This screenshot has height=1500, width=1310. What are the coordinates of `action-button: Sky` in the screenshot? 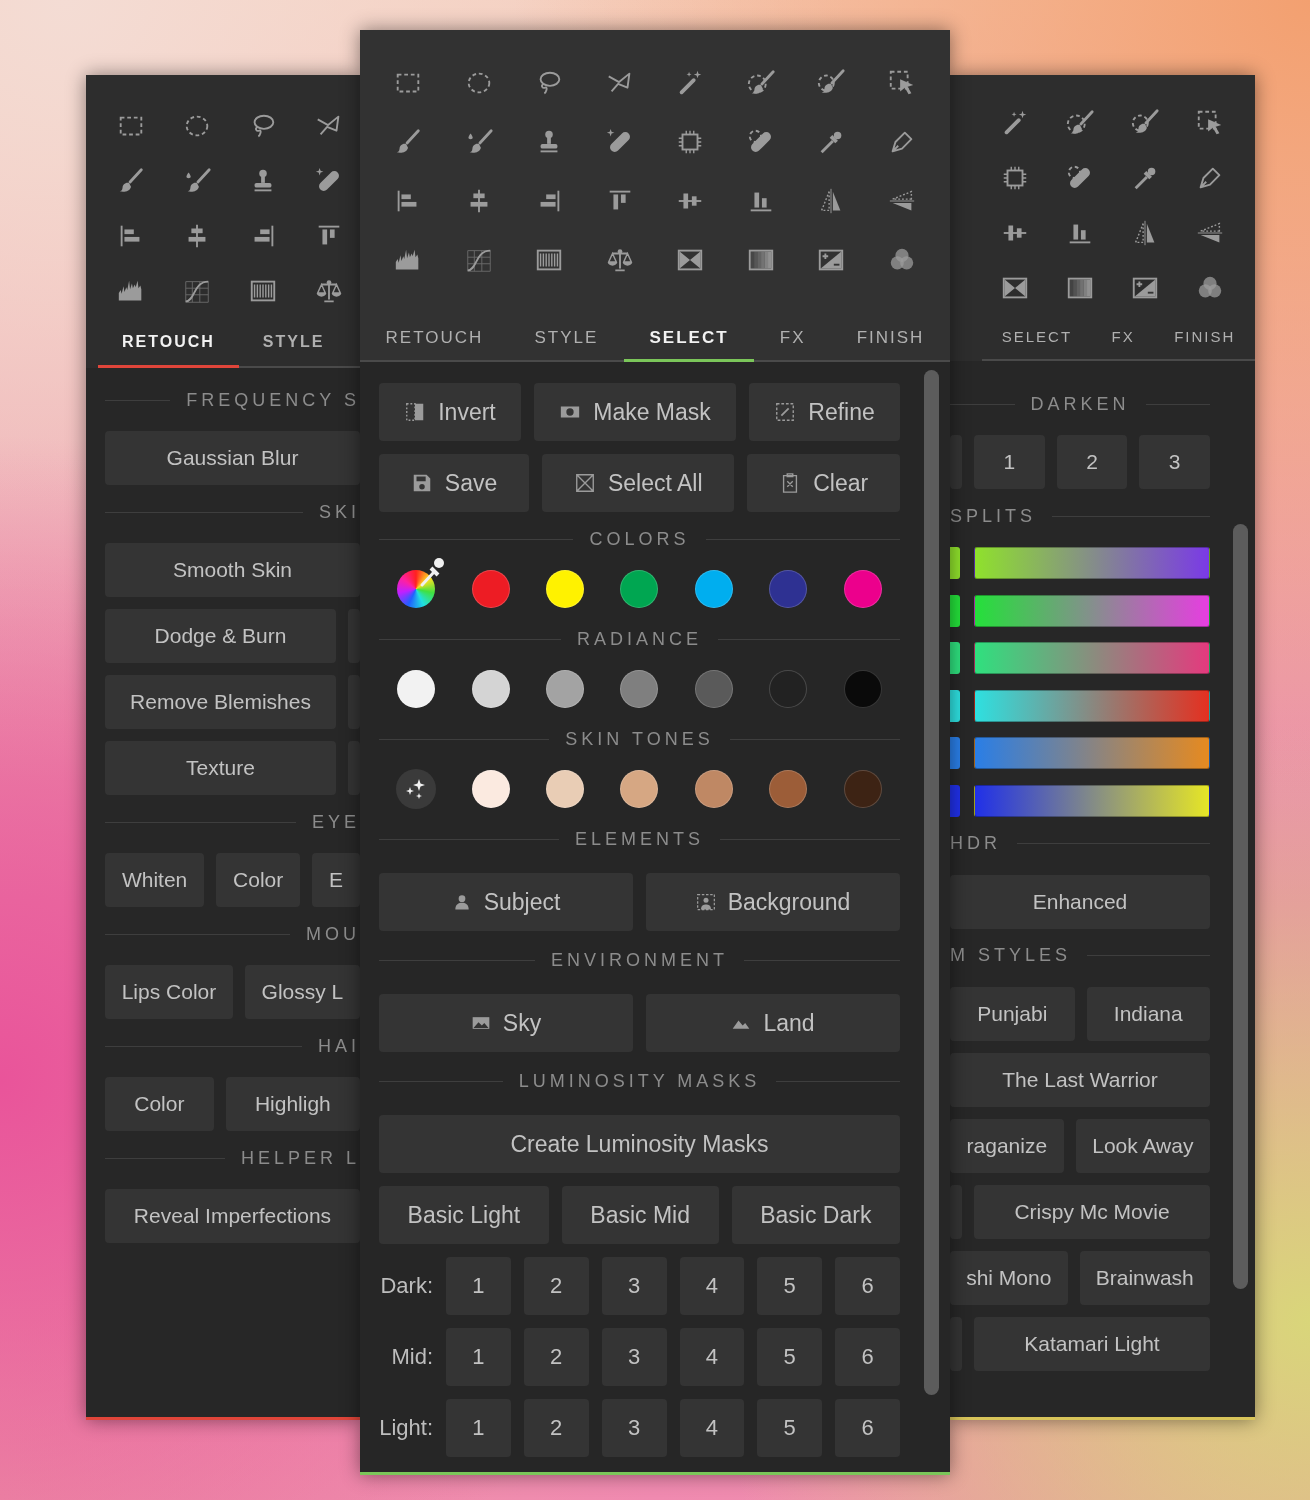 It's located at (506, 1023).